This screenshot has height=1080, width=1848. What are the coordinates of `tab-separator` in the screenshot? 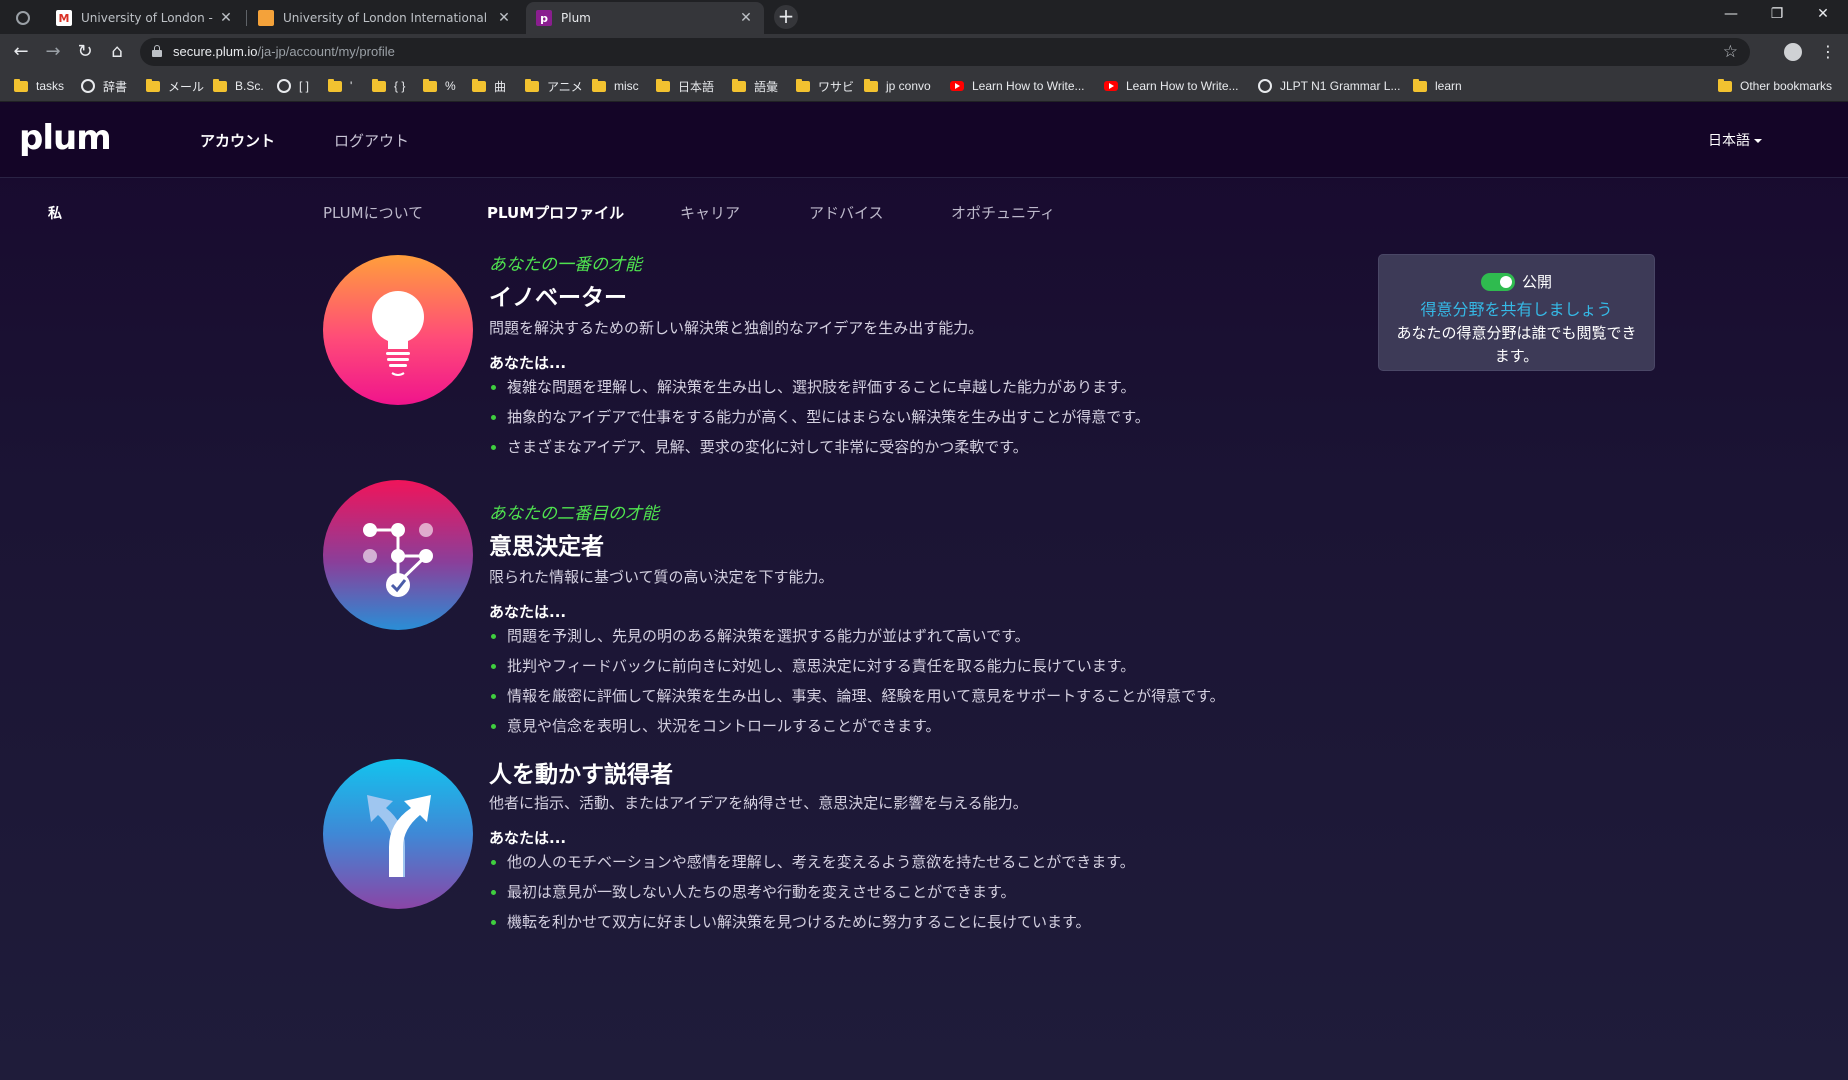 It's located at (246, 18).